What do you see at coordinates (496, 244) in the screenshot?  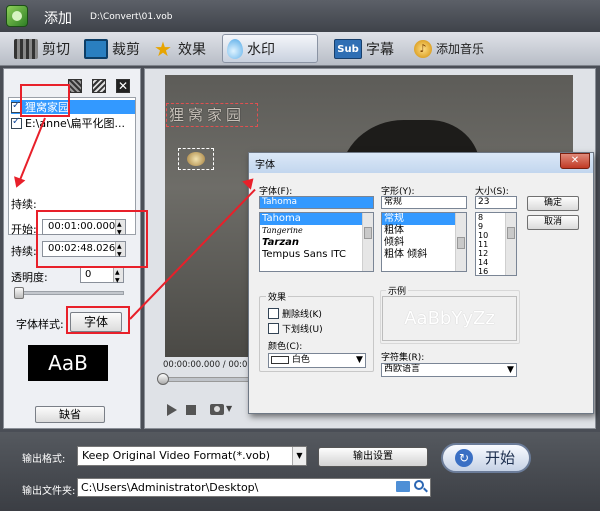 I see `font-size-list: 8 9 10 11 12 14 16` at bounding box center [496, 244].